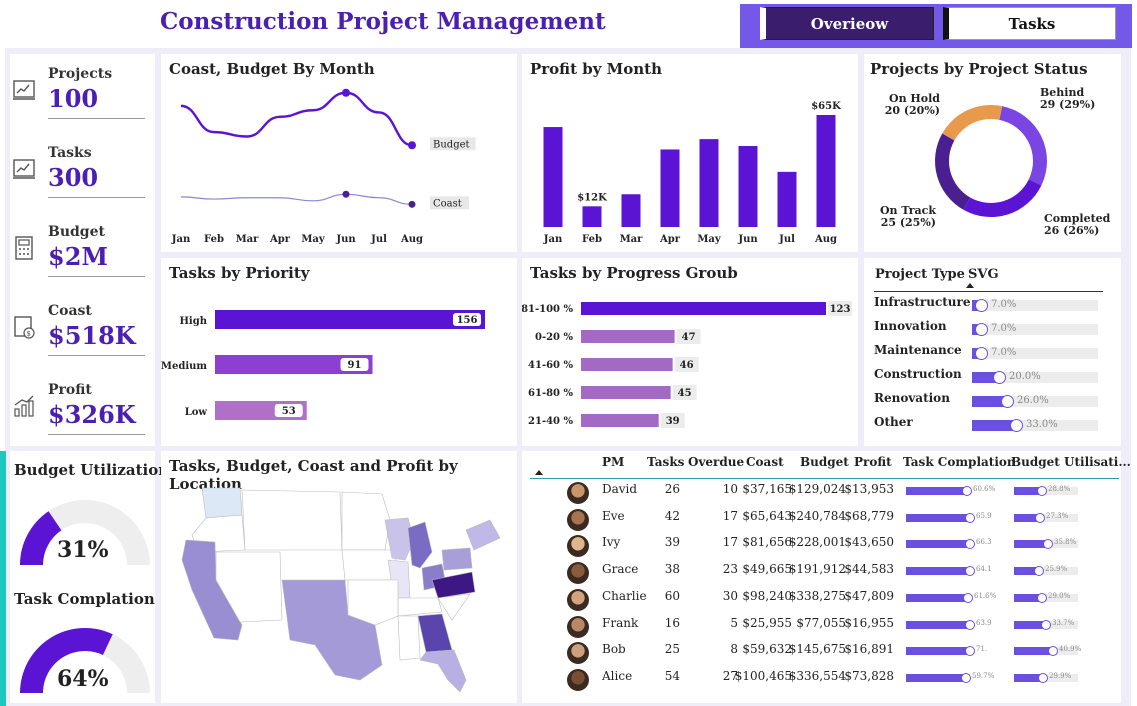 The image size is (1137, 706). What do you see at coordinates (826, 106) in the screenshot?
I see `data-label: $65K` at bounding box center [826, 106].